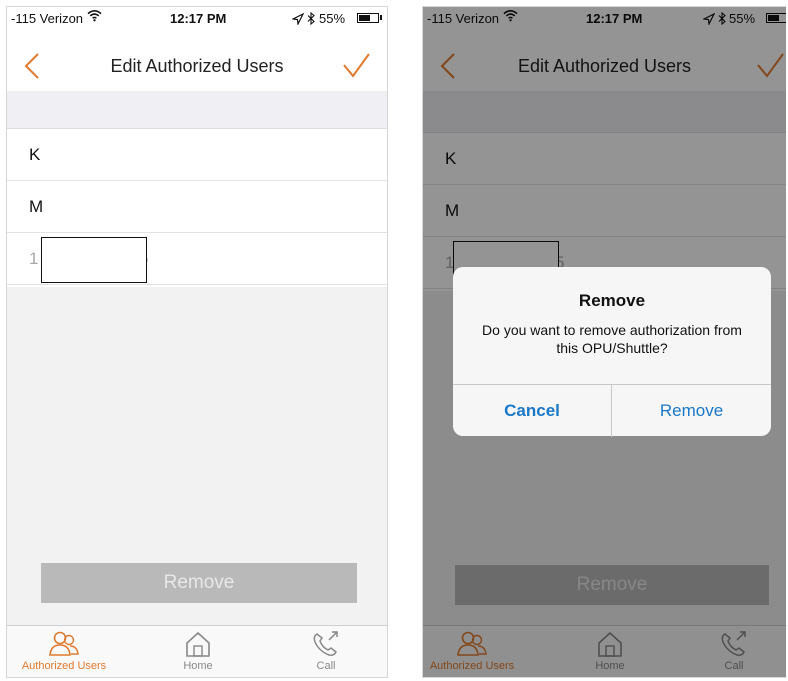 This screenshot has height=681, width=788. What do you see at coordinates (197, 66) in the screenshot?
I see `page-title: Edit Authorized Users` at bounding box center [197, 66].